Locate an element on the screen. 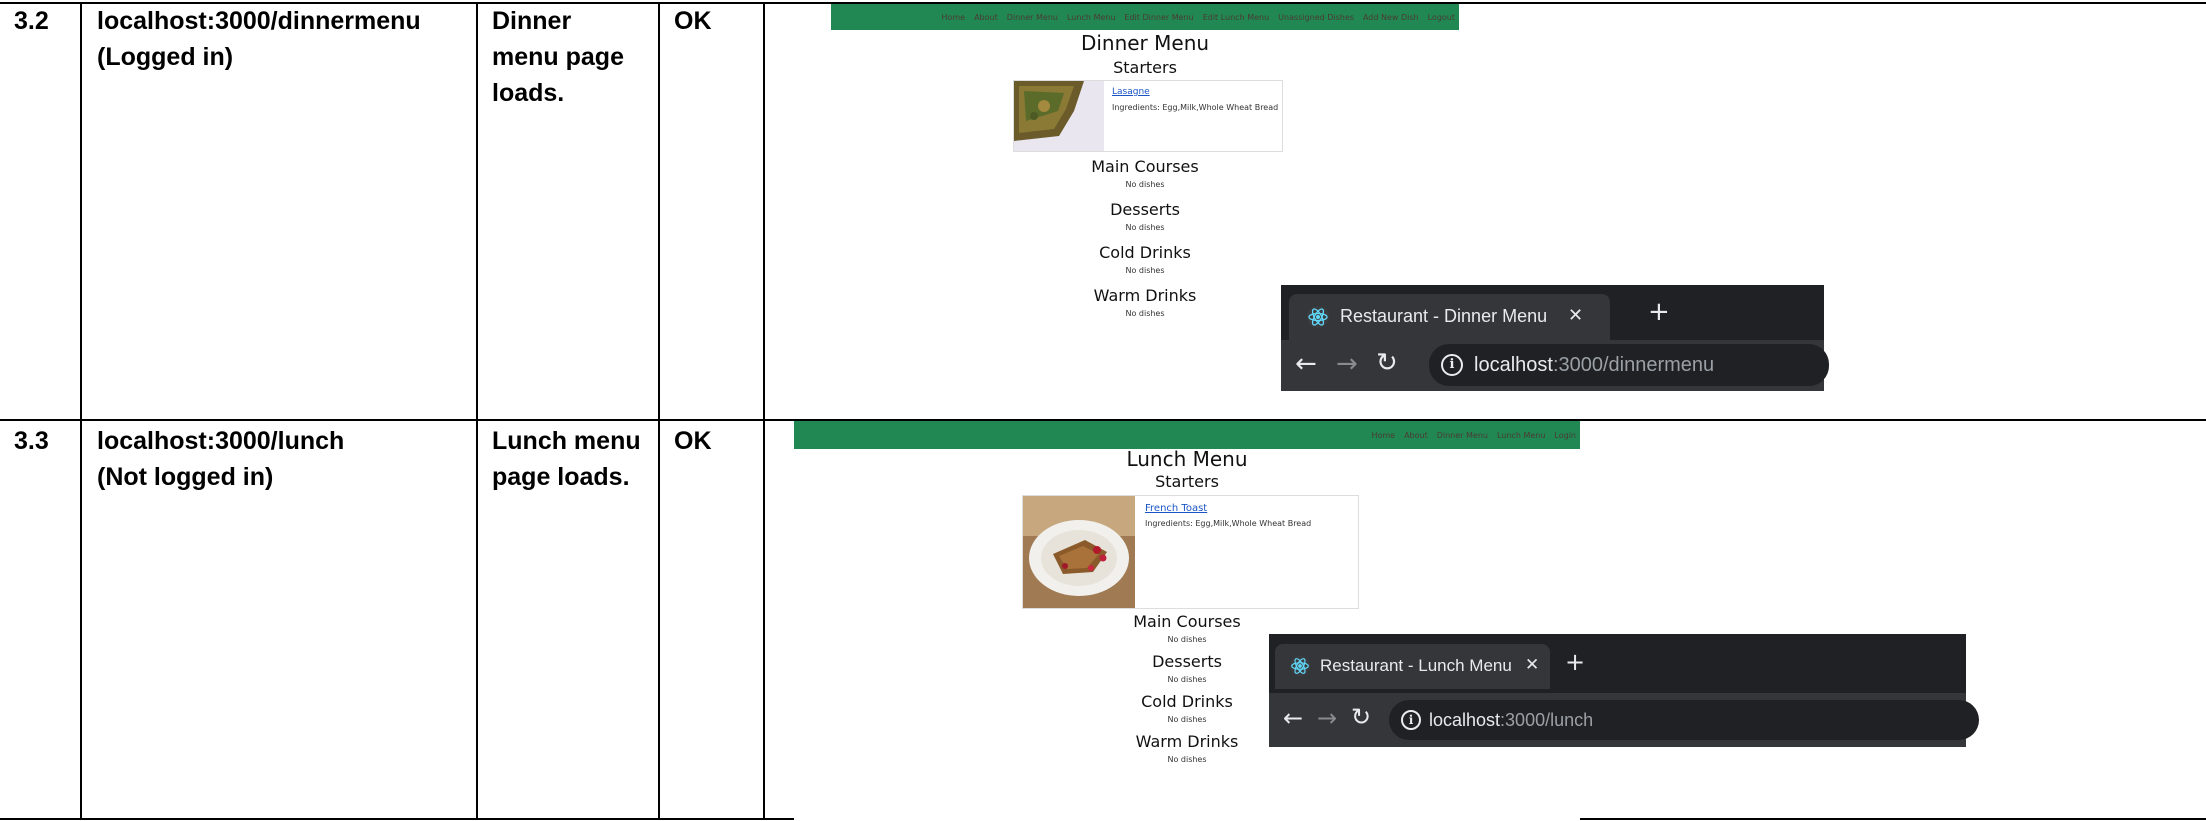 Image resolution: width=2206 pixels, height=821 pixels. url-path: :3000/dinnermenu is located at coordinates (1633, 365).